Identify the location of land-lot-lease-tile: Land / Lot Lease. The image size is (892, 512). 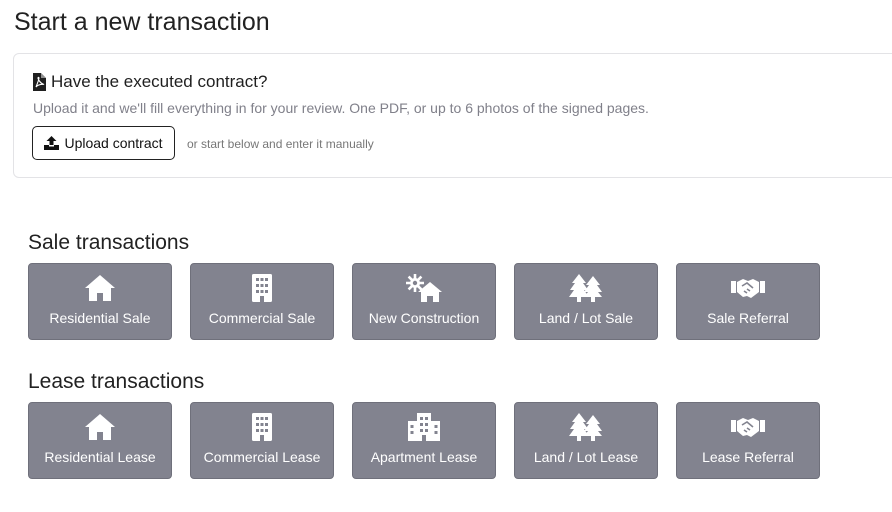
(586, 440).